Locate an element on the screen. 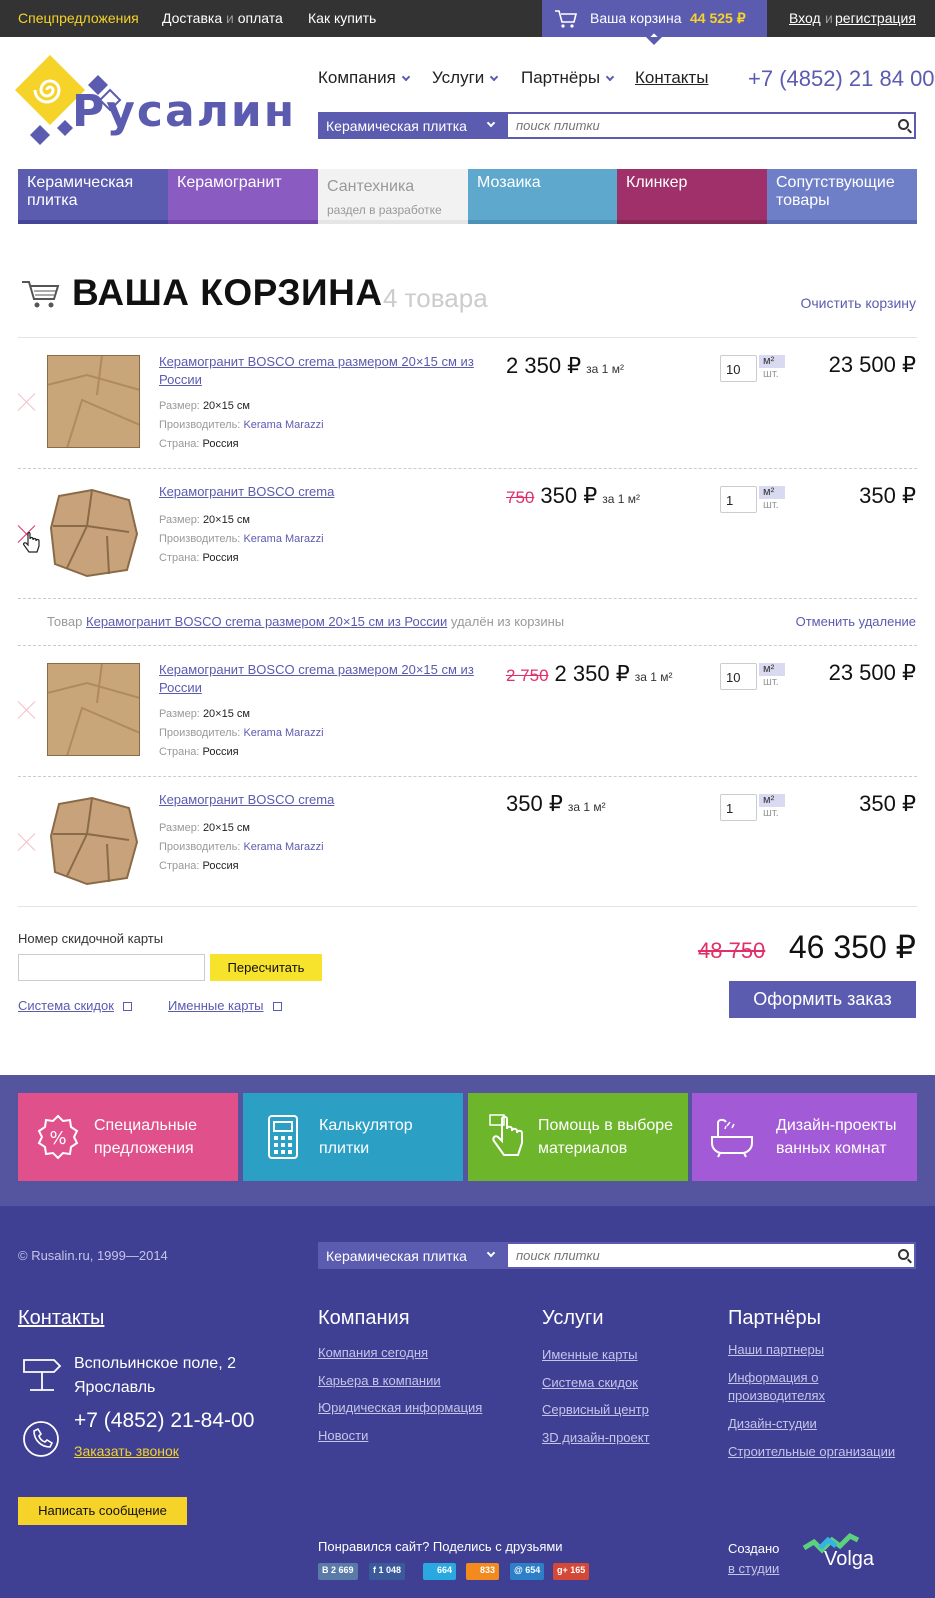 The image size is (935, 1598). discount-card-input is located at coordinates (111, 967).